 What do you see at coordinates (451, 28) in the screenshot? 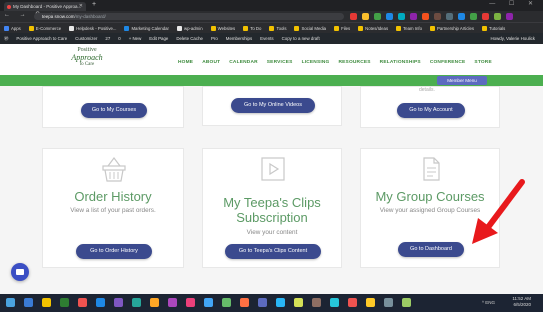
I see `bookmark: Partnership Articles` at bounding box center [451, 28].